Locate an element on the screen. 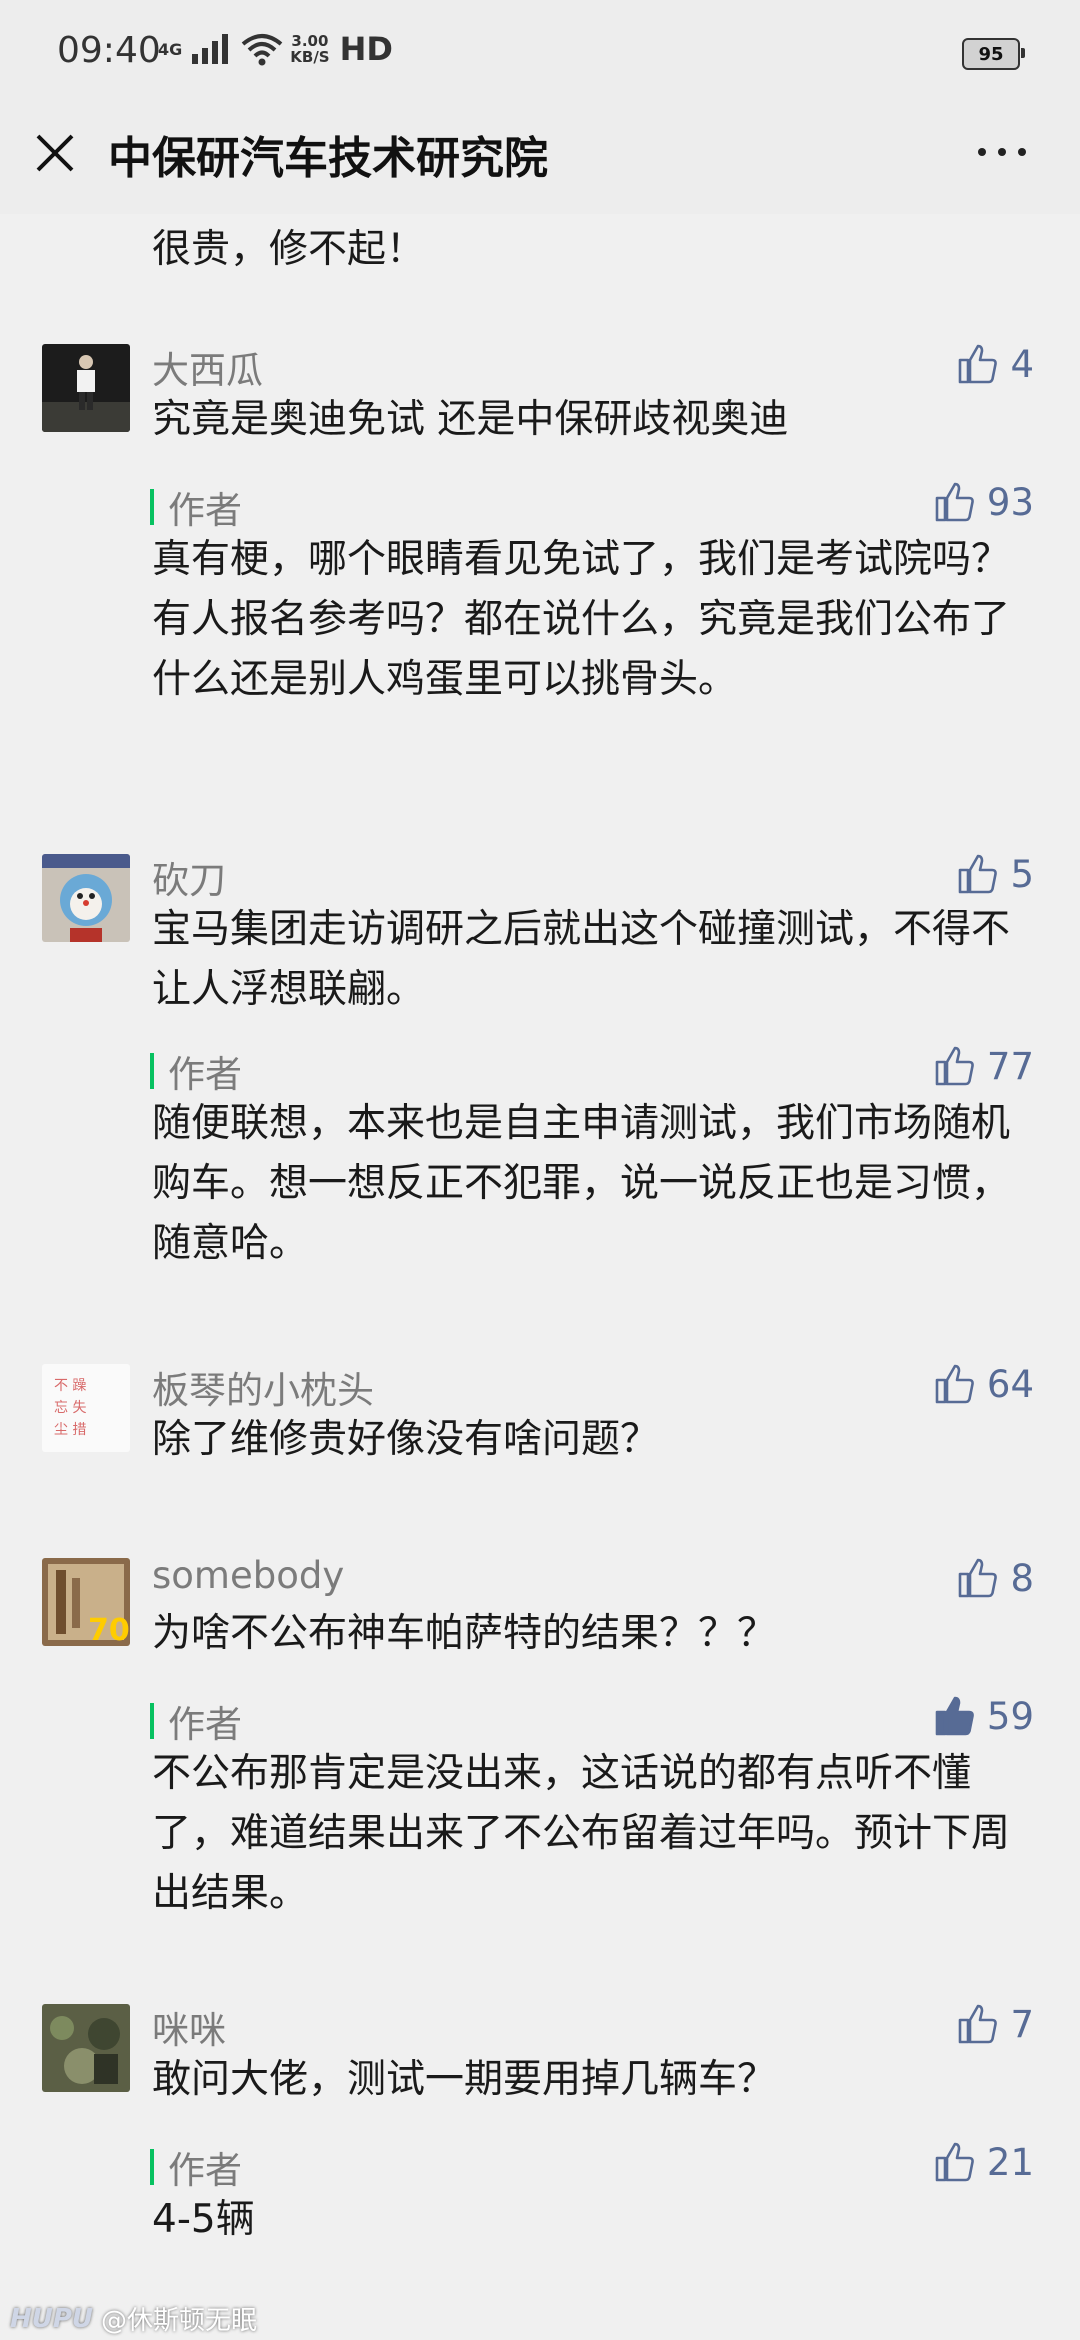  comment-text: 很贵，修不起！ is located at coordinates (289, 249).